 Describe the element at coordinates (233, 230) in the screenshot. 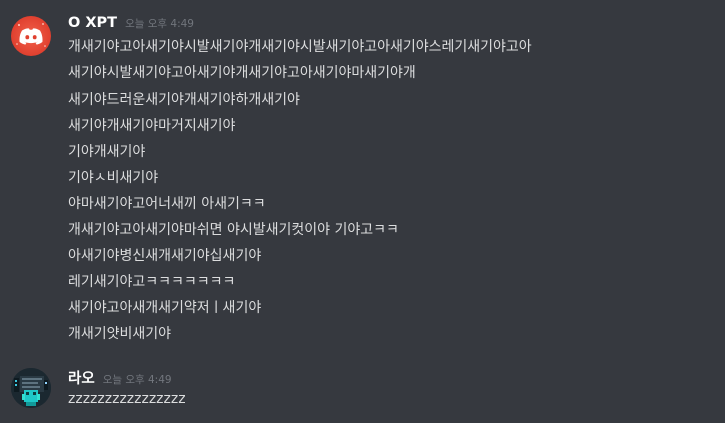

I see `message-line: 개새기야고아새기야마쉬면 야시발새기컷이야 기야고ㅋㅋ` at that location.